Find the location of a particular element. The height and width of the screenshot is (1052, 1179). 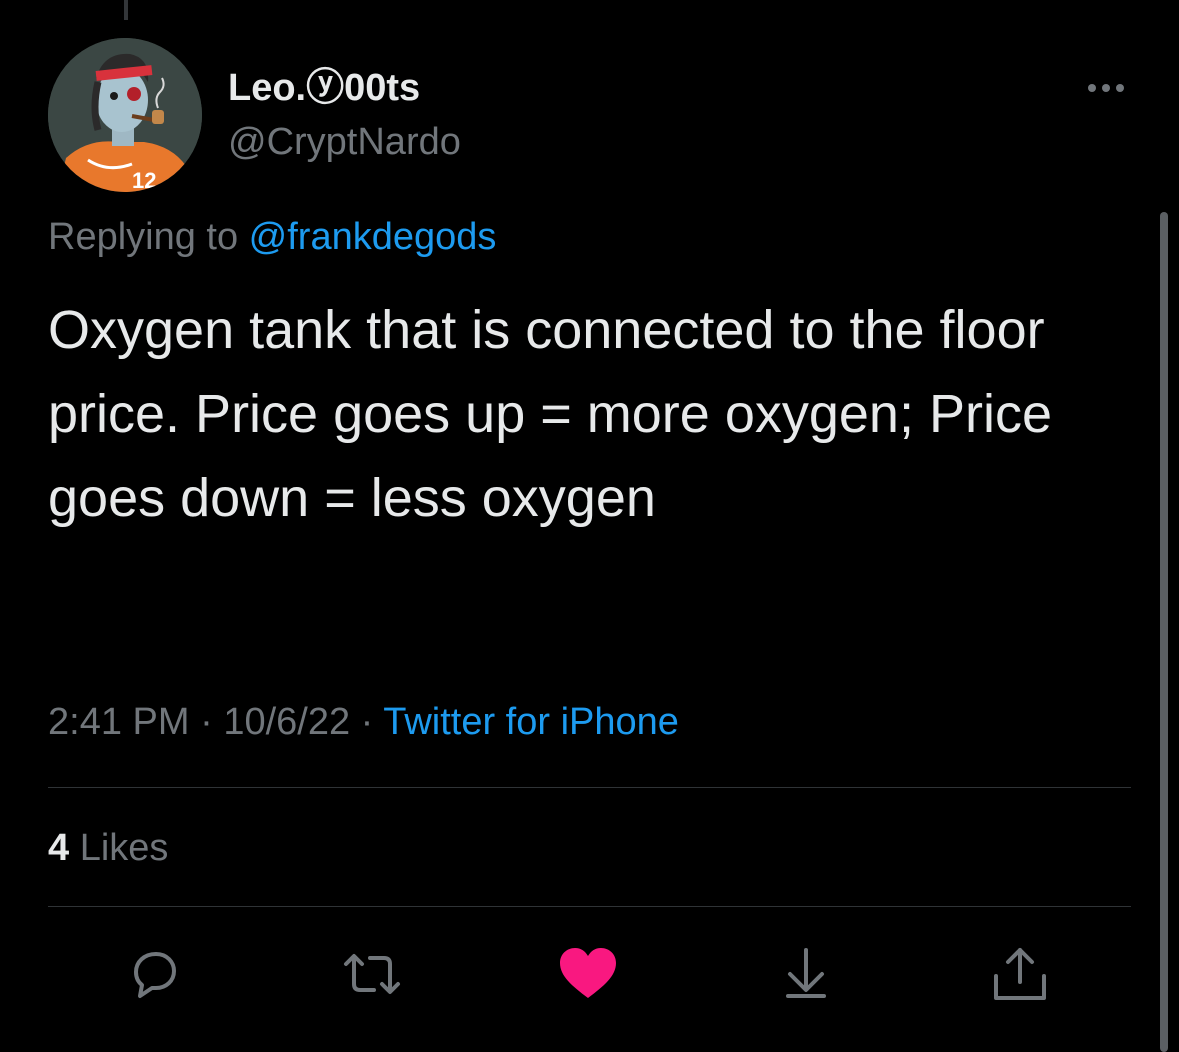

bookmark-download-icon is located at coordinates (806, 974).